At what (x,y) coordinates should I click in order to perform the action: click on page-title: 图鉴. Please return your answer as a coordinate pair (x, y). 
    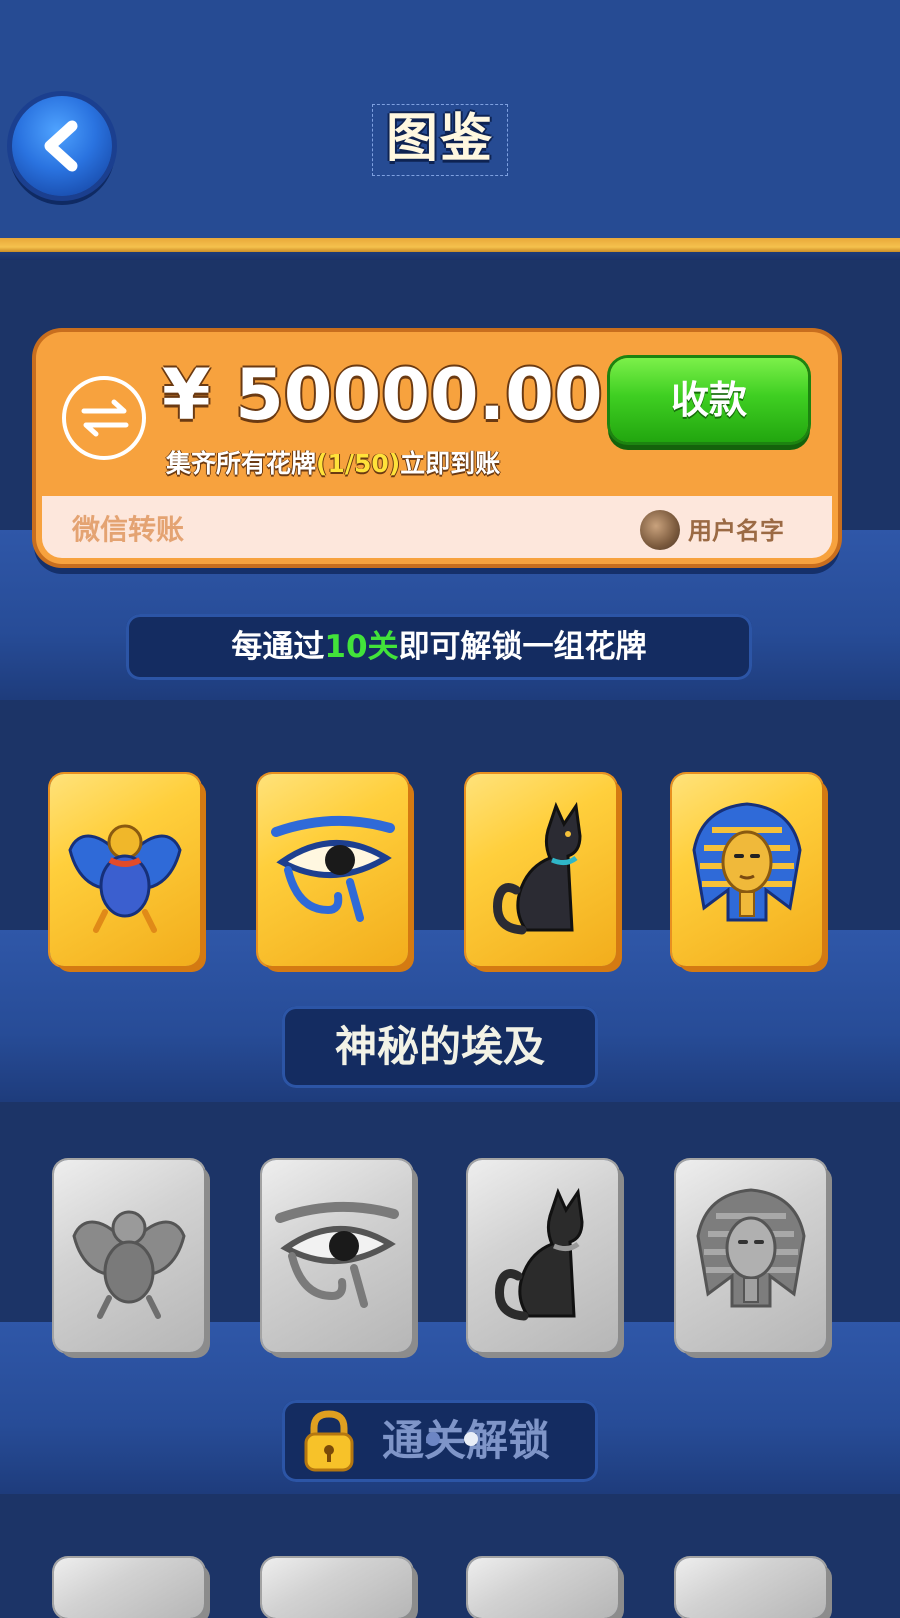
    Looking at the image, I should click on (440, 140).